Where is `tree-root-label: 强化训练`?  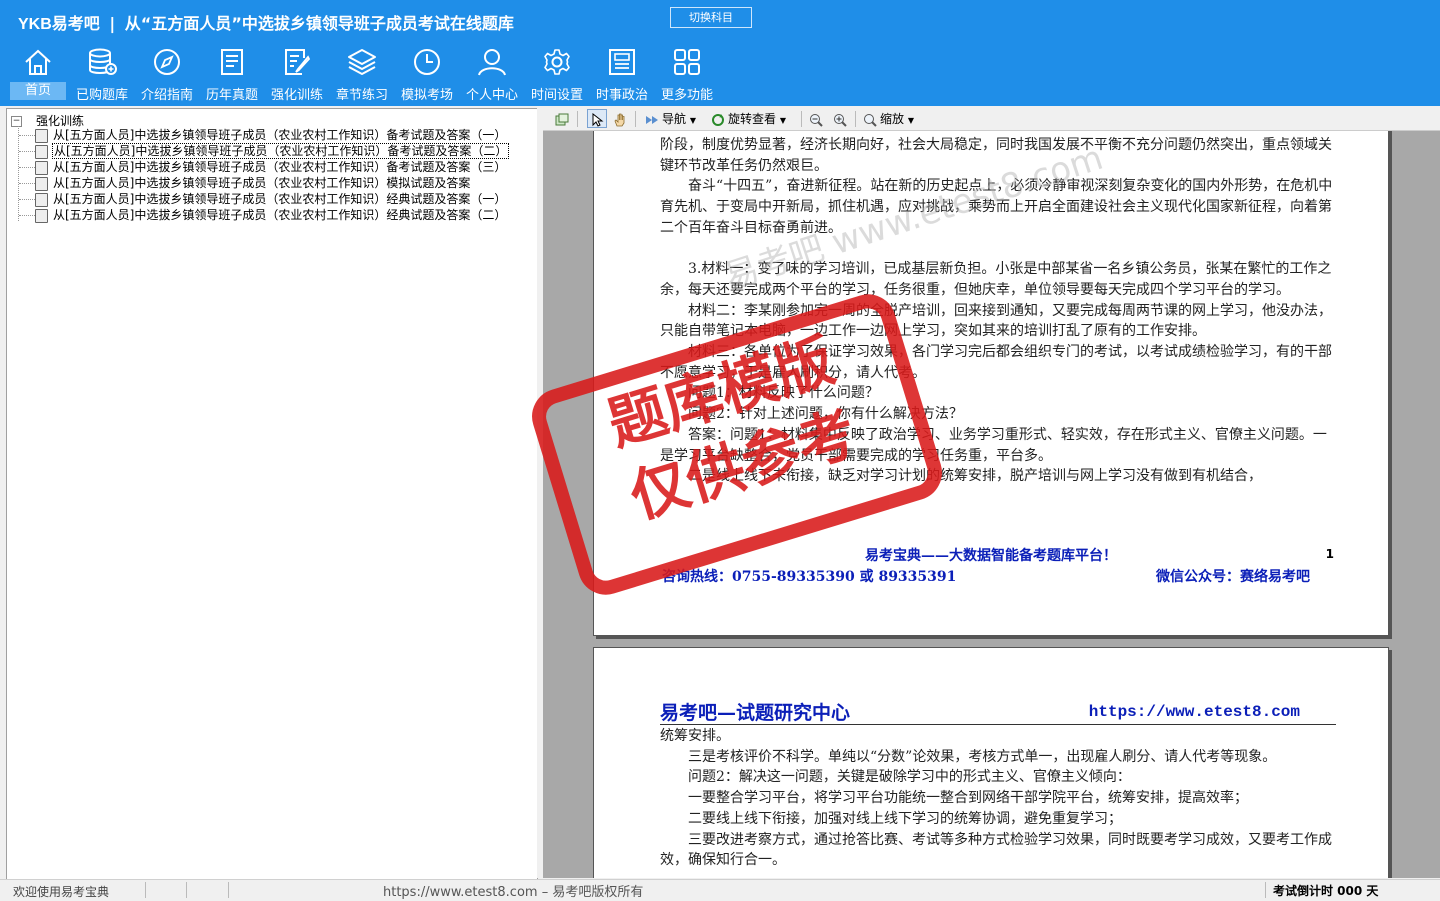 tree-root-label: 强化训练 is located at coordinates (60, 121).